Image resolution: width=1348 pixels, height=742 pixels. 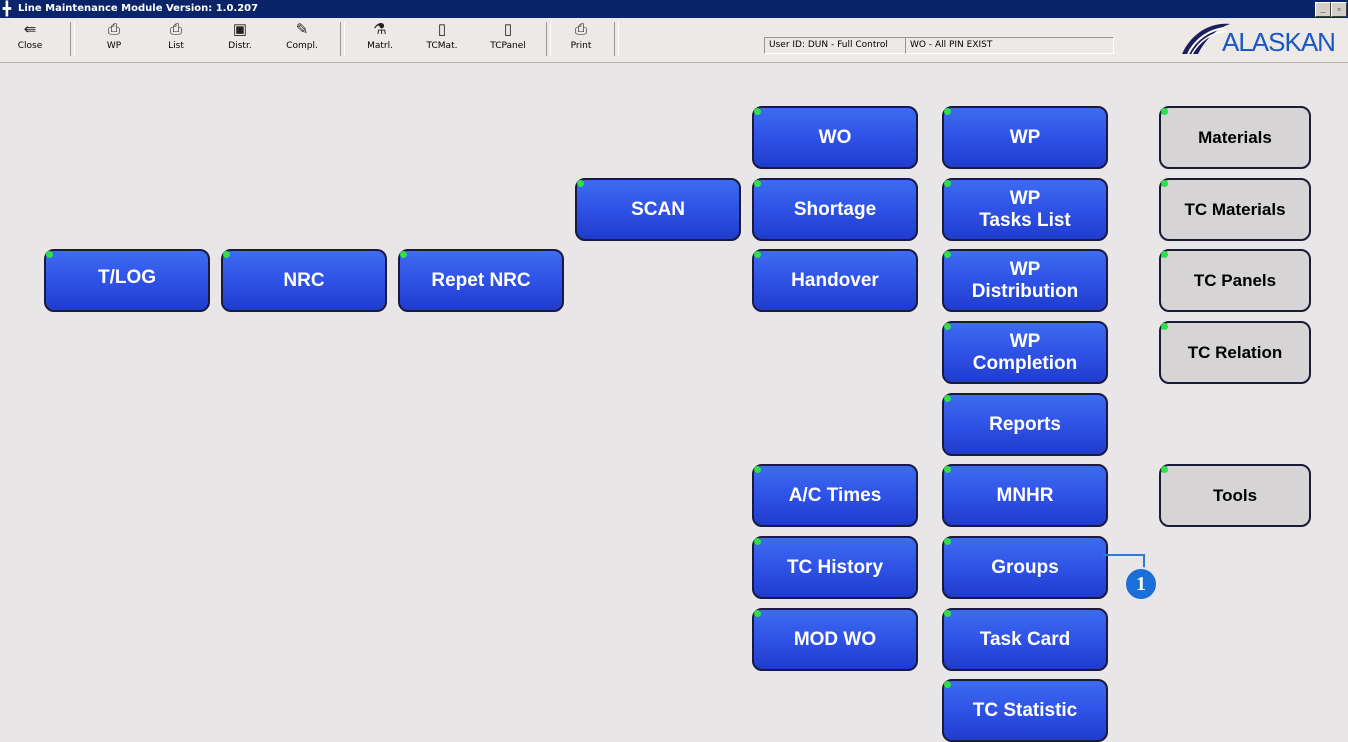 What do you see at coordinates (835, 209) in the screenshot?
I see `shortage-button: Shortage` at bounding box center [835, 209].